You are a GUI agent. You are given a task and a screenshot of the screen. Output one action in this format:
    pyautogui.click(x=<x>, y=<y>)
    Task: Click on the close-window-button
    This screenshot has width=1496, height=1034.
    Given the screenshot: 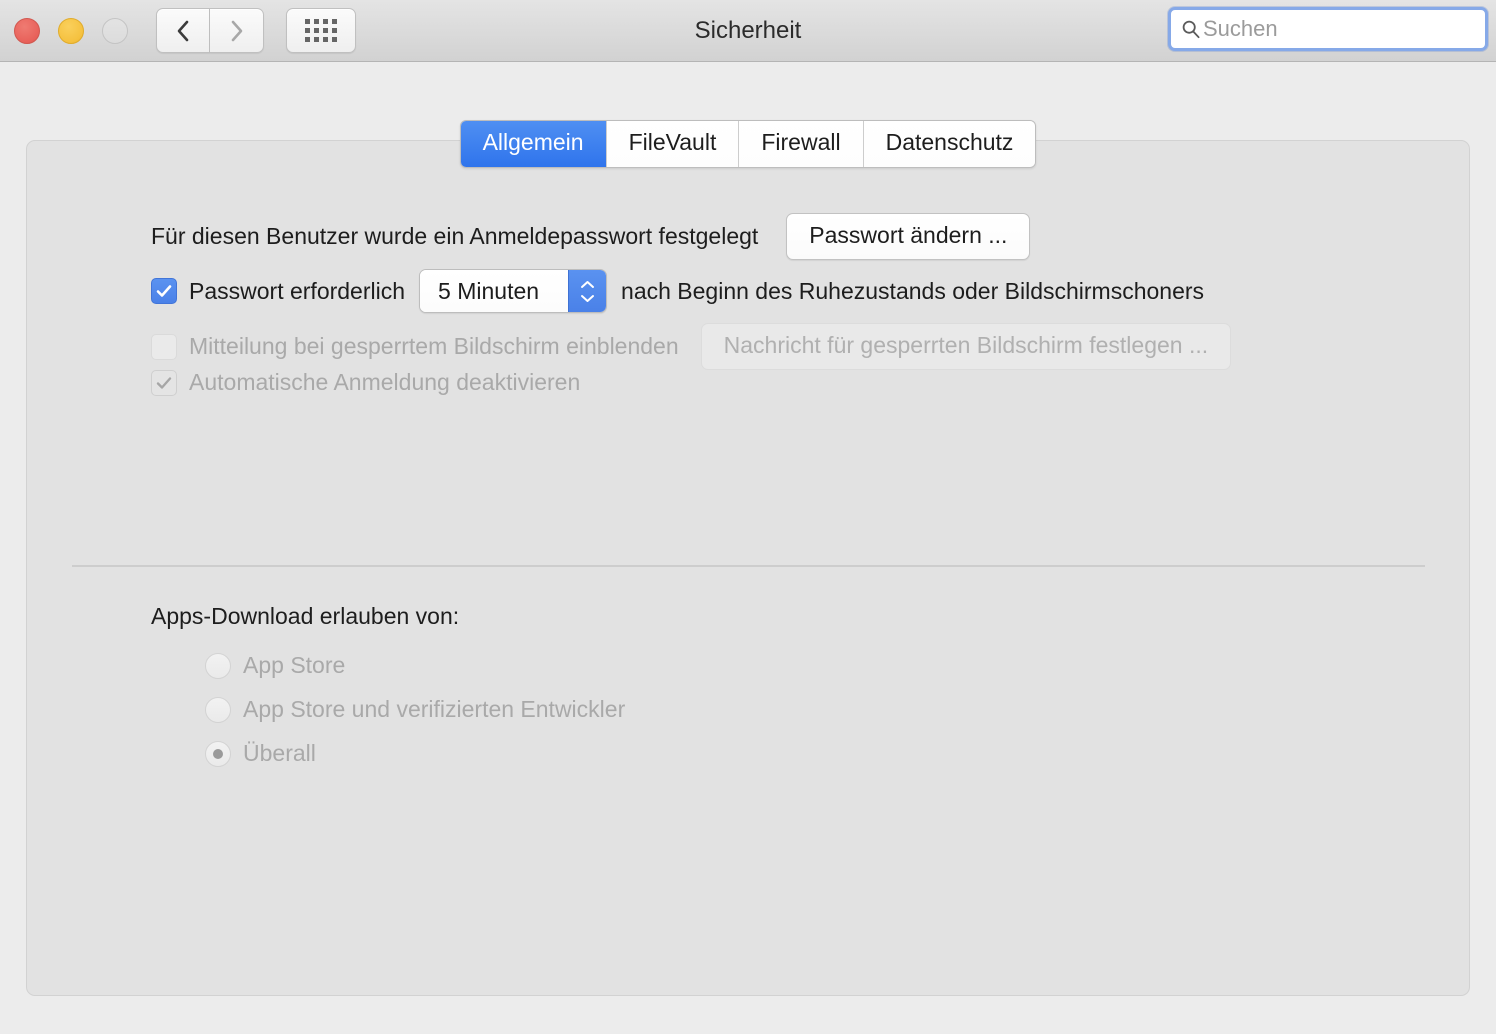 What is the action you would take?
    pyautogui.click(x=27, y=30)
    